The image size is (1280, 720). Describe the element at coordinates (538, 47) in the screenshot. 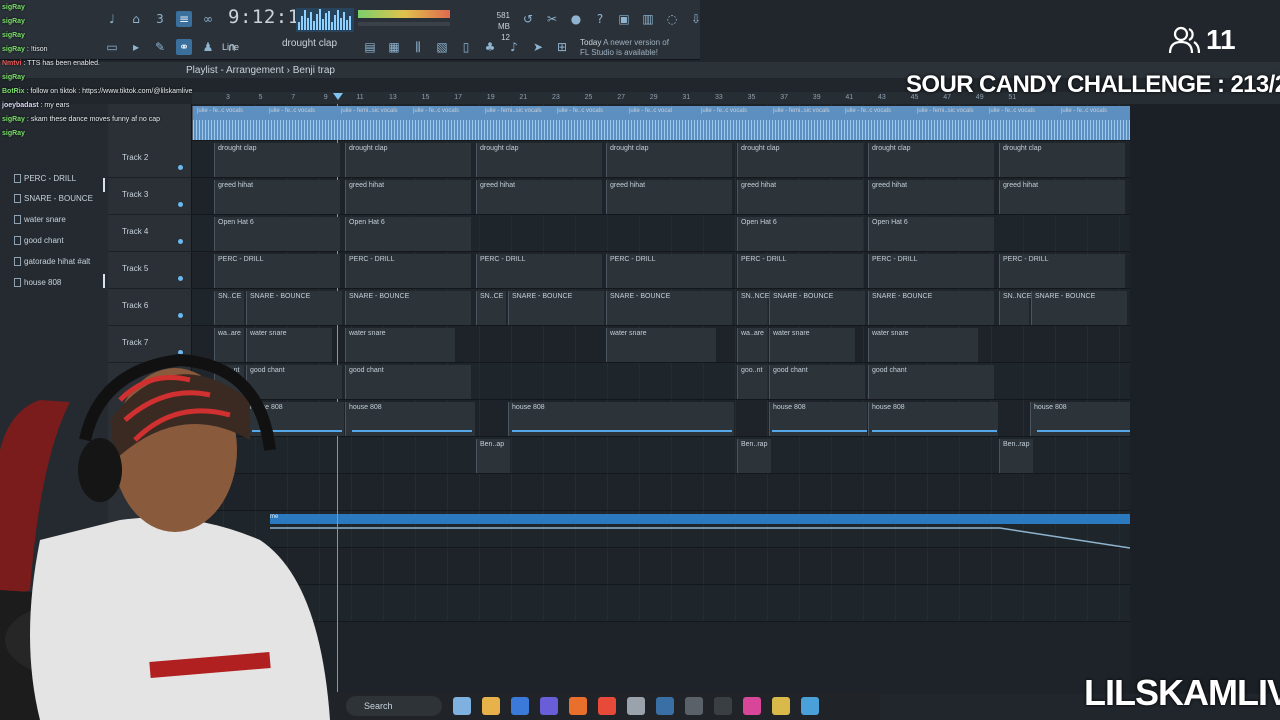

I see `touch-icon: ➤` at that location.